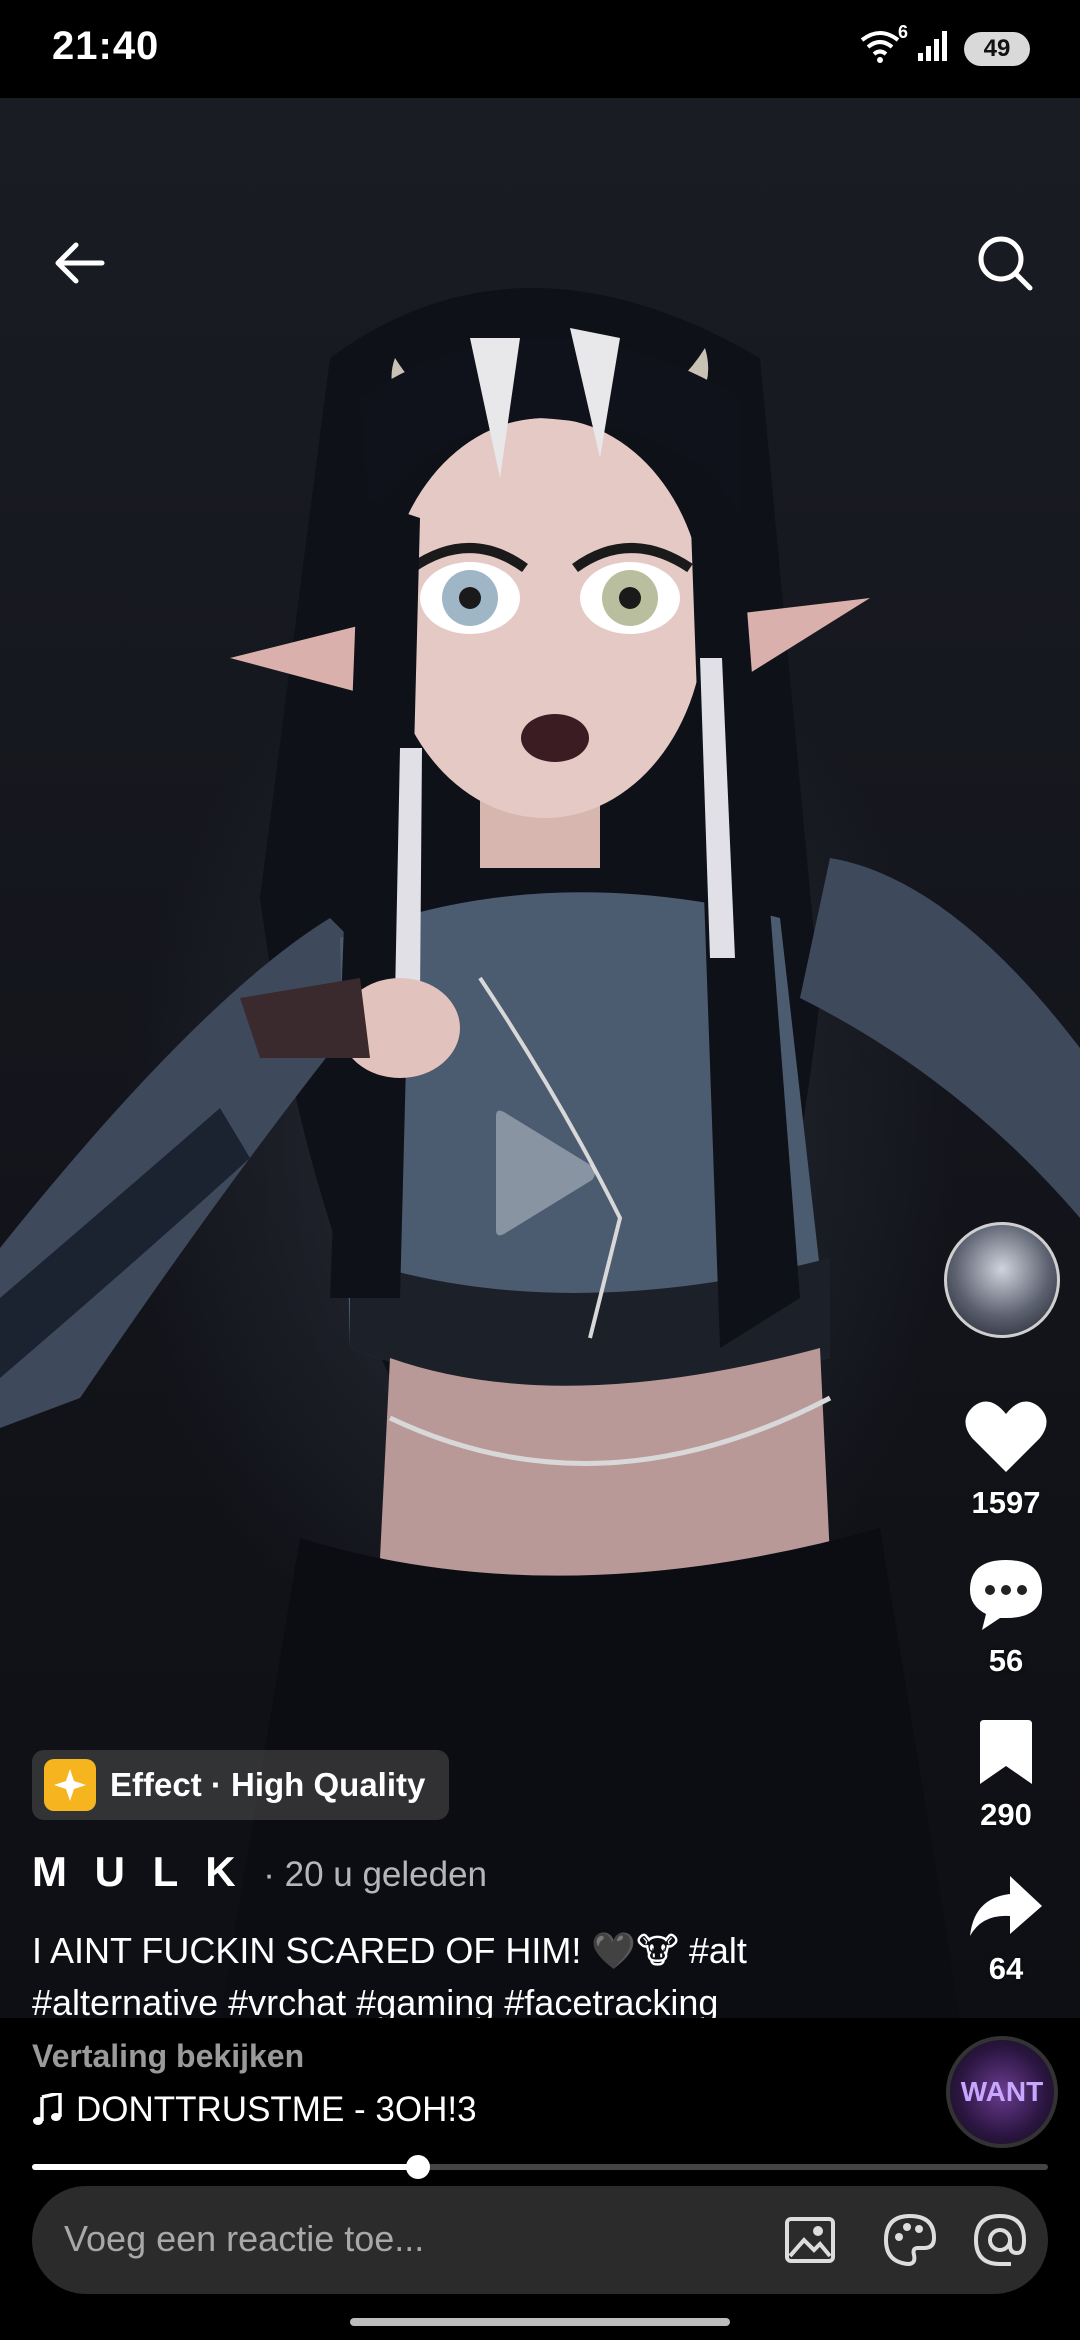 The height and width of the screenshot is (2340, 1080). What do you see at coordinates (997, 48) in the screenshot?
I see `battery-indicator: 49` at bounding box center [997, 48].